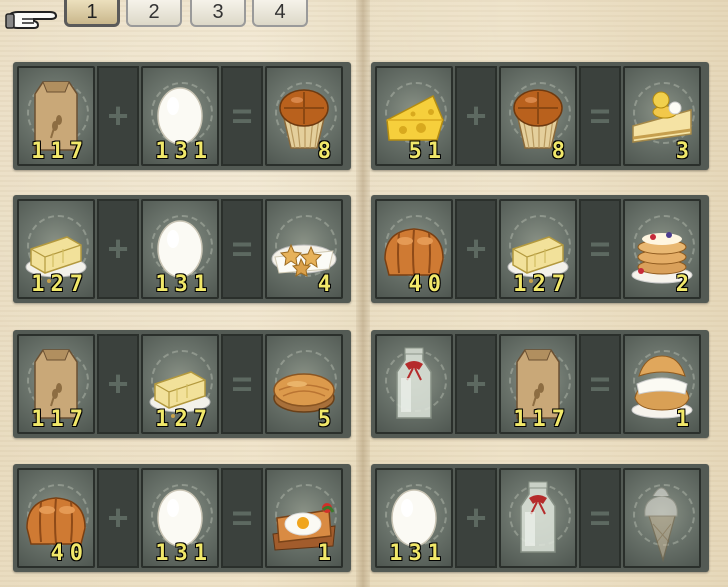 This screenshot has height=587, width=728. Describe the element at coordinates (427, 151) in the screenshot. I see `item-count: 51` at that location.